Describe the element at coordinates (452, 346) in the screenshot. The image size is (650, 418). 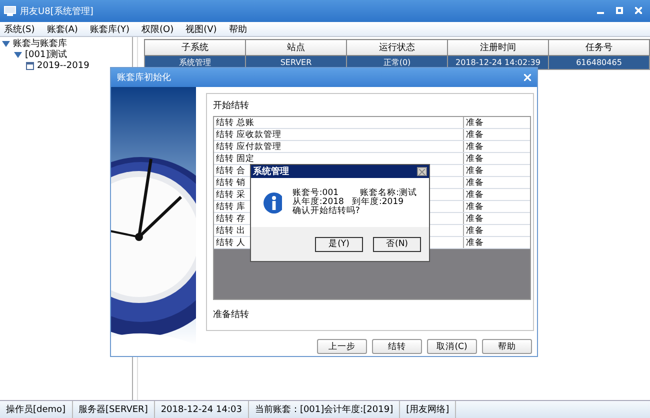
I see `dialog-button: 取消(C)` at that location.